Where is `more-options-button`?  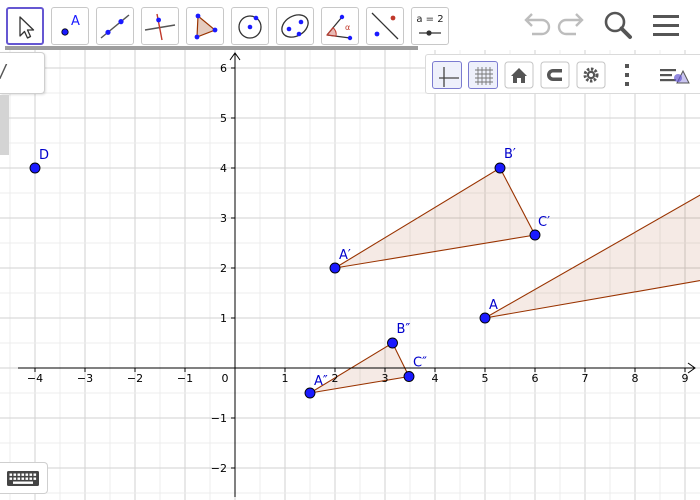 more-options-button is located at coordinates (627, 75).